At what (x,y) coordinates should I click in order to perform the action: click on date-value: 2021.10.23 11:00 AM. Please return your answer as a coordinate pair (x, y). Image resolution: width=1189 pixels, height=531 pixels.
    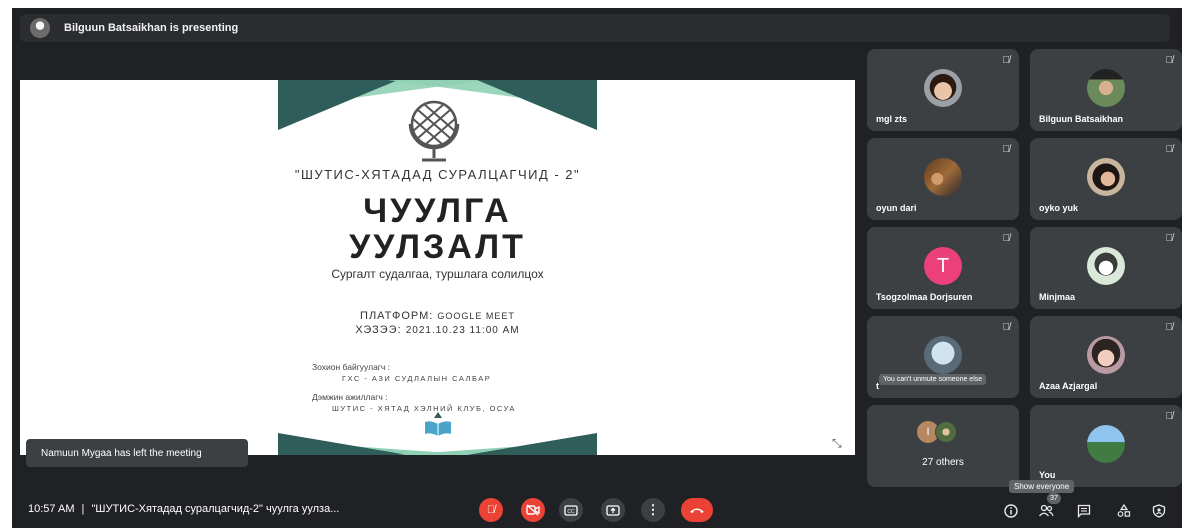
    Looking at the image, I should click on (462, 330).